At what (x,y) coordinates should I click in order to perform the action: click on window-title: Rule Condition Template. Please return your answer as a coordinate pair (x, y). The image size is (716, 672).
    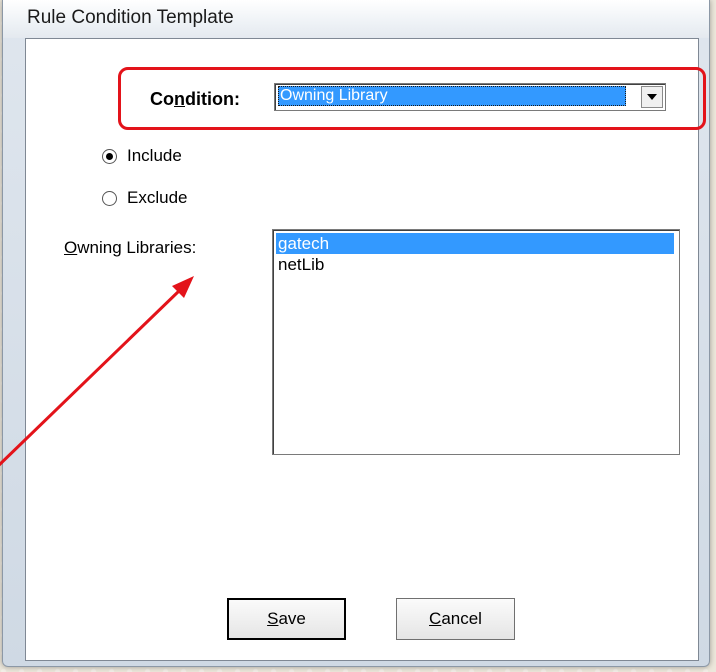
    Looking at the image, I should click on (130, 17).